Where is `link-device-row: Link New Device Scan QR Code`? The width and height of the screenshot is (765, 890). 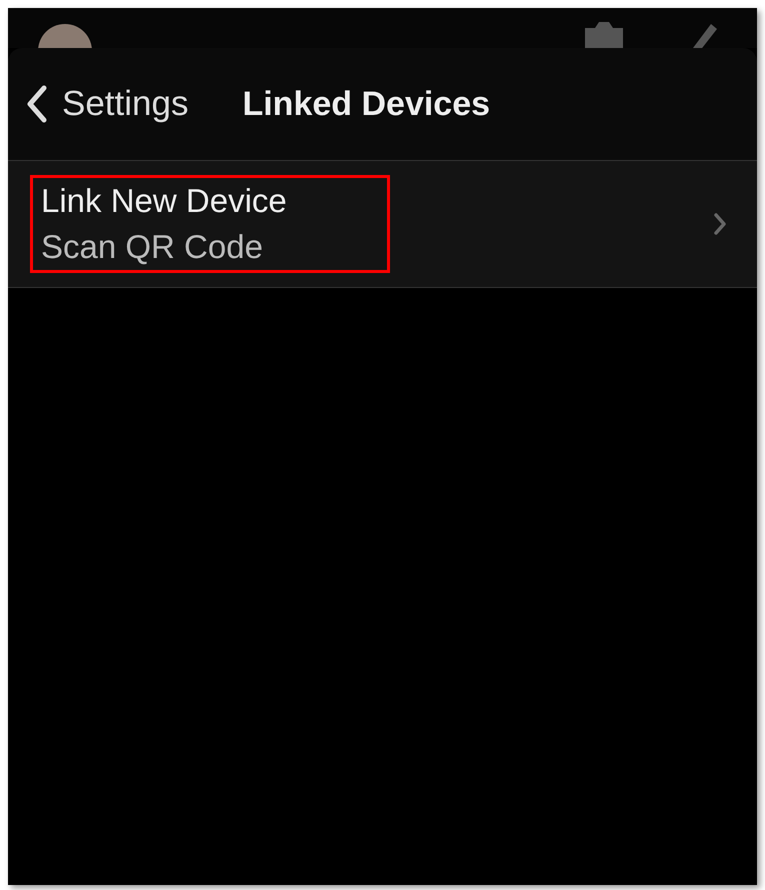
link-device-row: Link New Device Scan QR Code is located at coordinates (382, 224).